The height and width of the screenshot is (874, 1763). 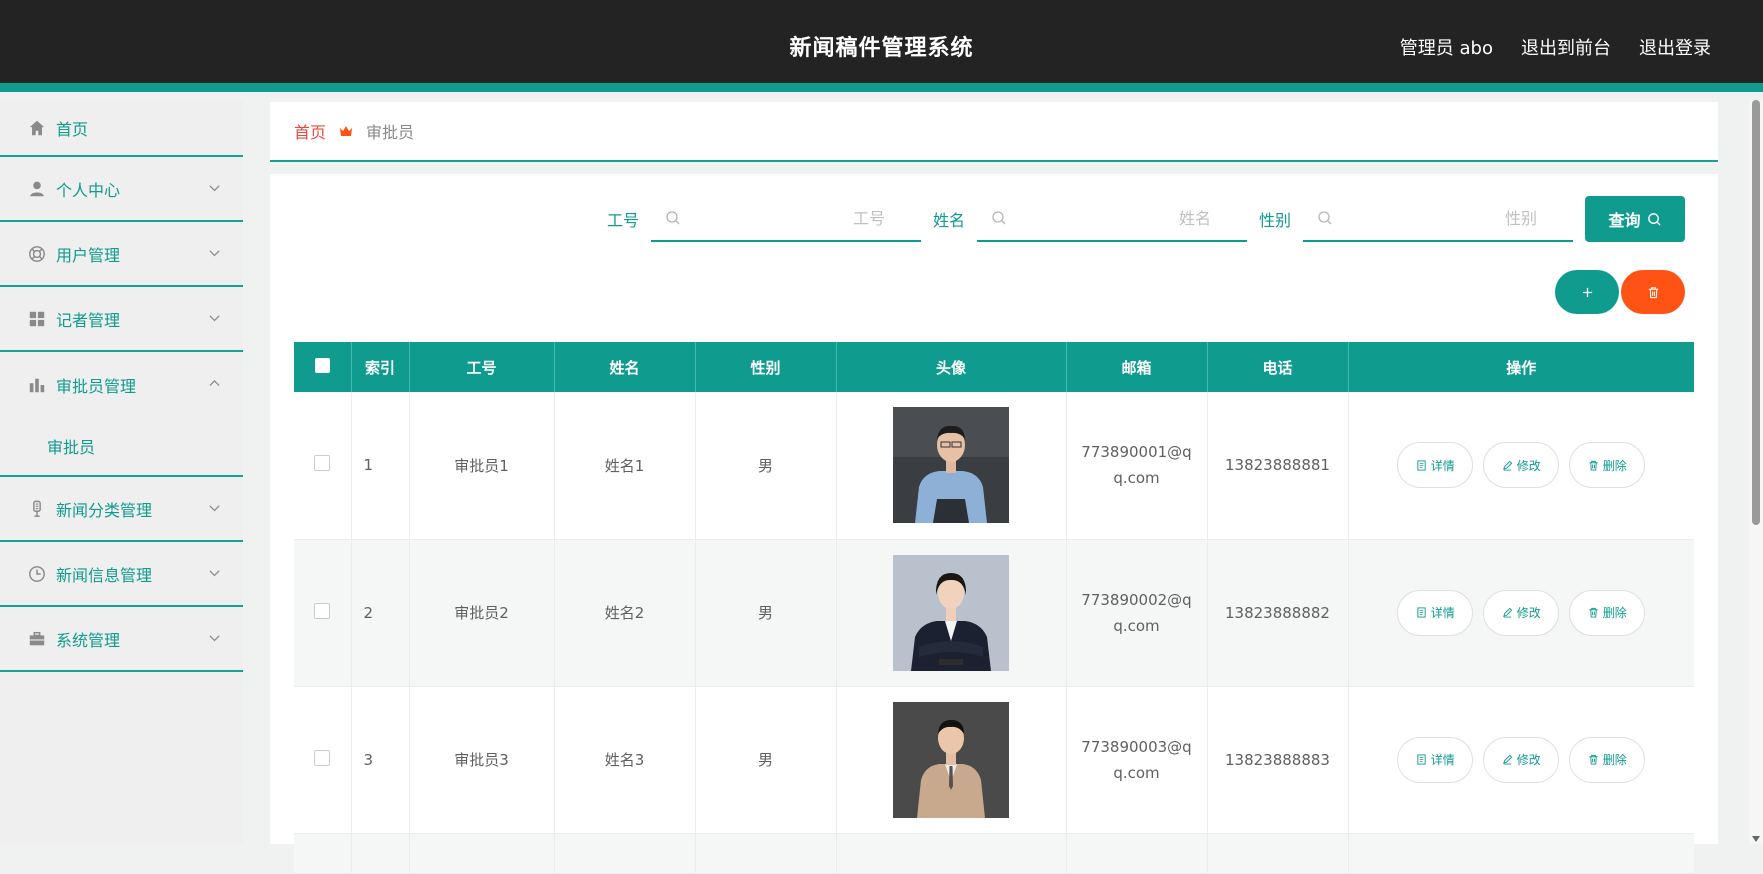 What do you see at coordinates (322, 365) in the screenshot?
I see `select-all-checkbox` at bounding box center [322, 365].